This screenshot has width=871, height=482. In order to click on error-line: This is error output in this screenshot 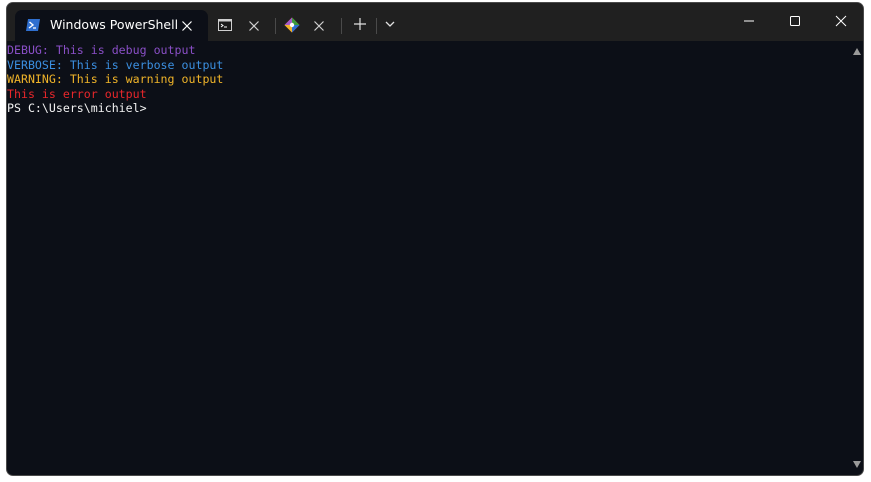, I will do `click(77, 93)`.